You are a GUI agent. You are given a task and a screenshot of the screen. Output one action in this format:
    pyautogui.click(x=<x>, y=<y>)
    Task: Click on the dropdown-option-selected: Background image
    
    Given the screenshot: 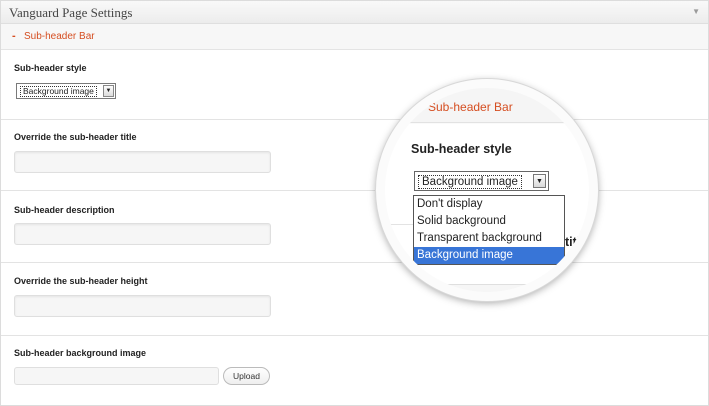 What is the action you would take?
    pyautogui.click(x=489, y=255)
    